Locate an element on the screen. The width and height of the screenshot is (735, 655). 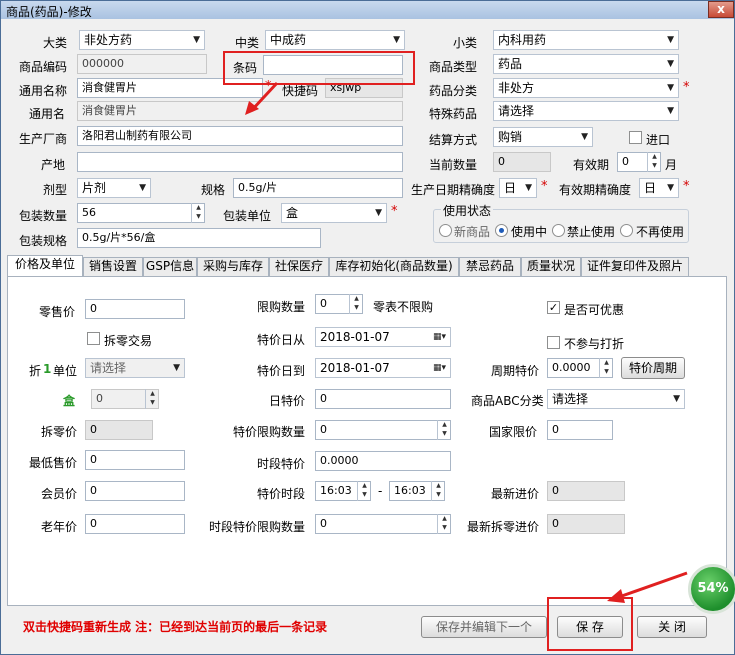
tab-stock-init: 库存初始化(商品数量) is located at coordinates (394, 266).